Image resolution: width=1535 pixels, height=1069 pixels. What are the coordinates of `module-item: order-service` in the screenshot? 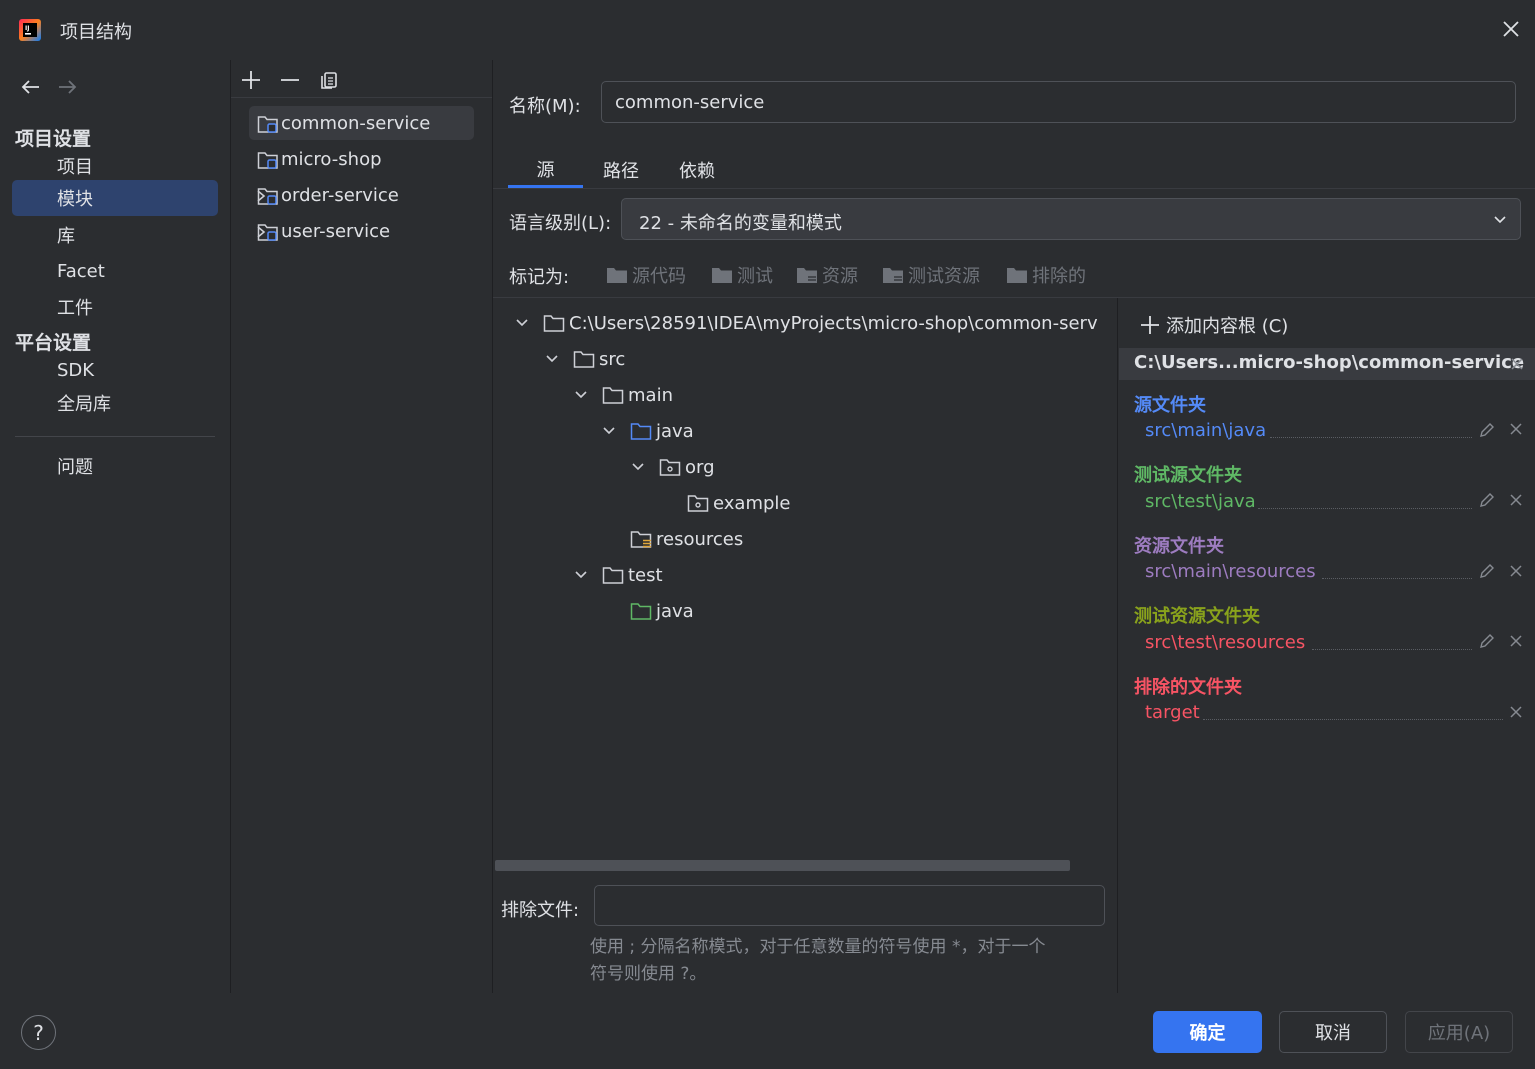 It's located at (361, 195).